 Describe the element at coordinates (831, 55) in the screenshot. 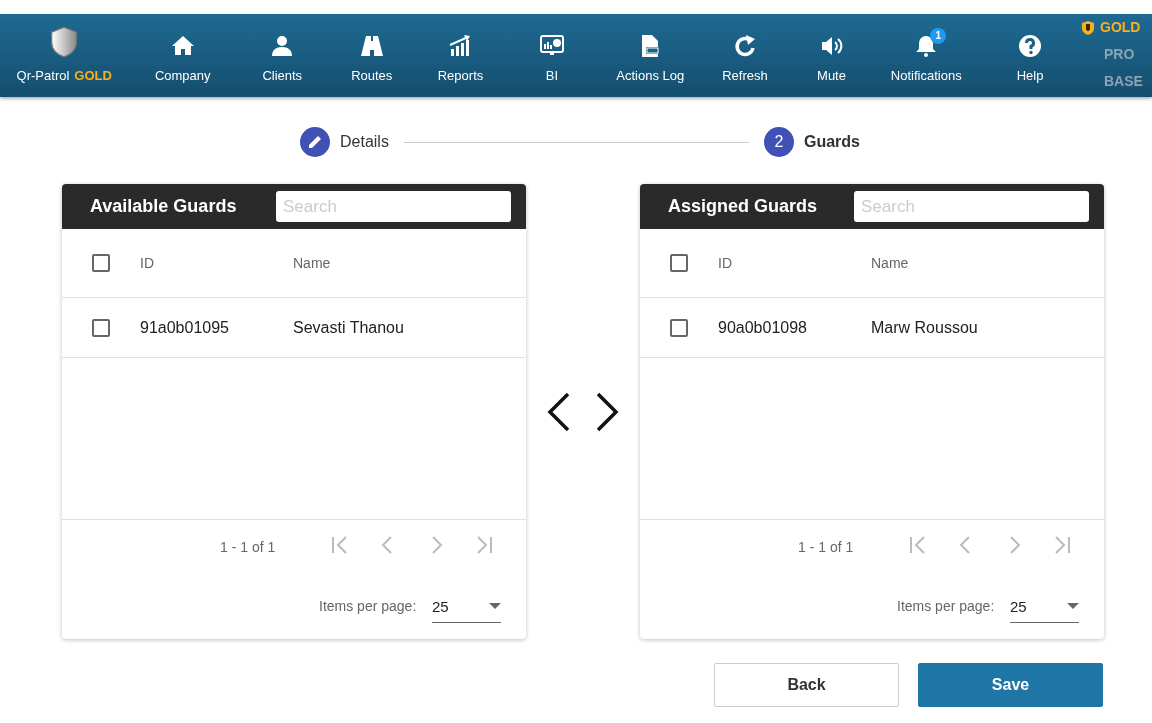

I see `nav-item: Mute` at that location.